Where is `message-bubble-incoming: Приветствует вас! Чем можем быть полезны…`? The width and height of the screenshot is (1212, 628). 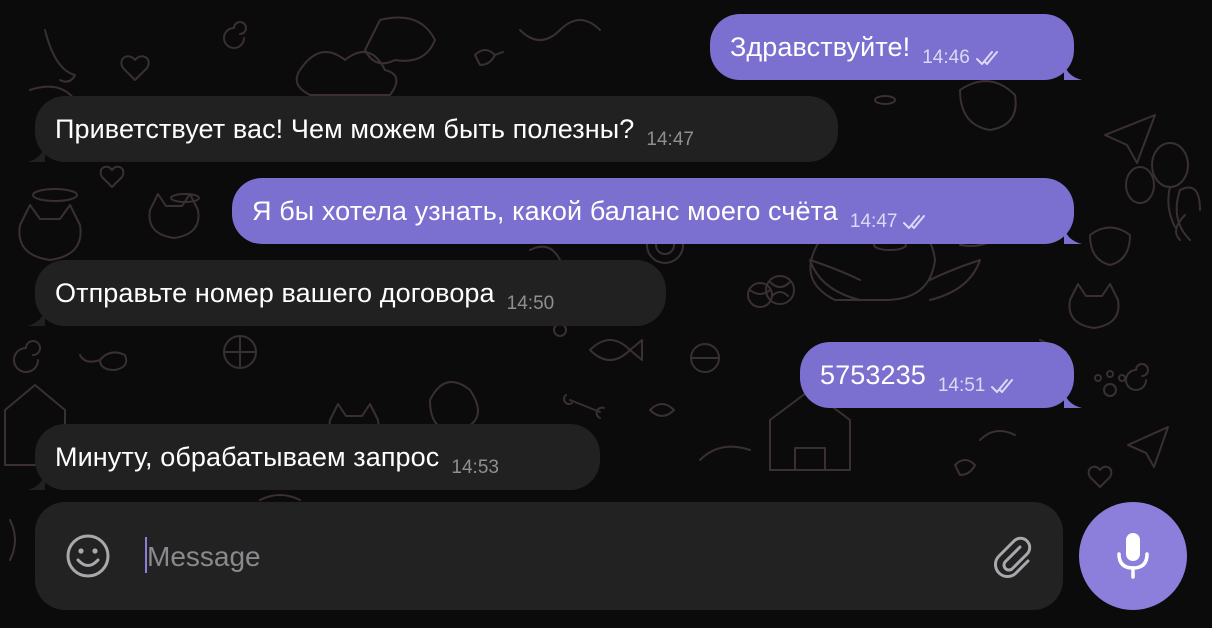 message-bubble-incoming: Приветствует вас! Чем можем быть полезны… is located at coordinates (432, 129).